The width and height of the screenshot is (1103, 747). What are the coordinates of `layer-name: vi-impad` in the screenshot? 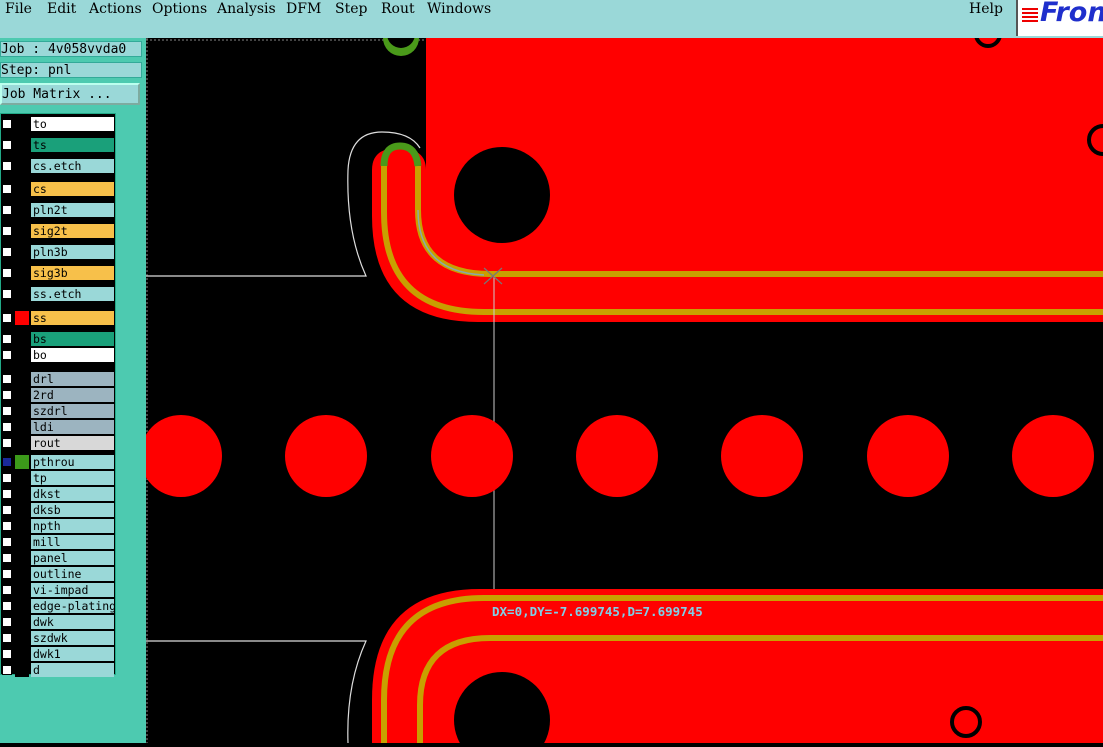 It's located at (72, 590).